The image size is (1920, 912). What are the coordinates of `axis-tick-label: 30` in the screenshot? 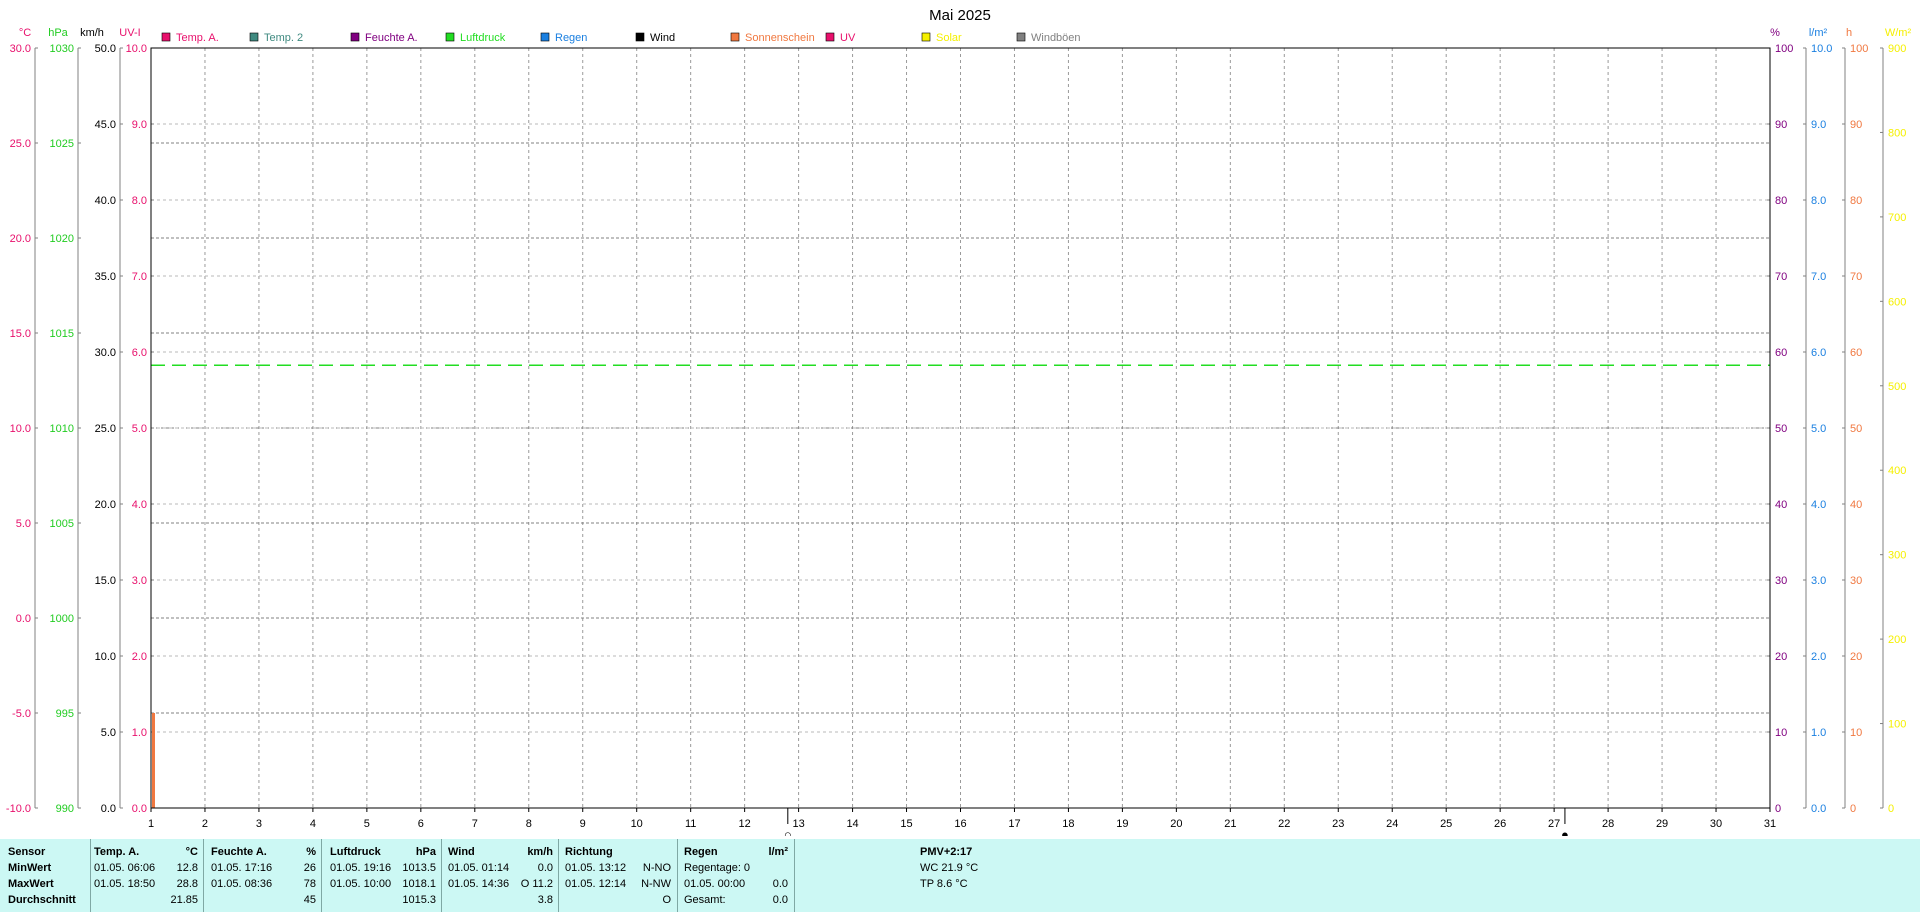 It's located at (1781, 581).